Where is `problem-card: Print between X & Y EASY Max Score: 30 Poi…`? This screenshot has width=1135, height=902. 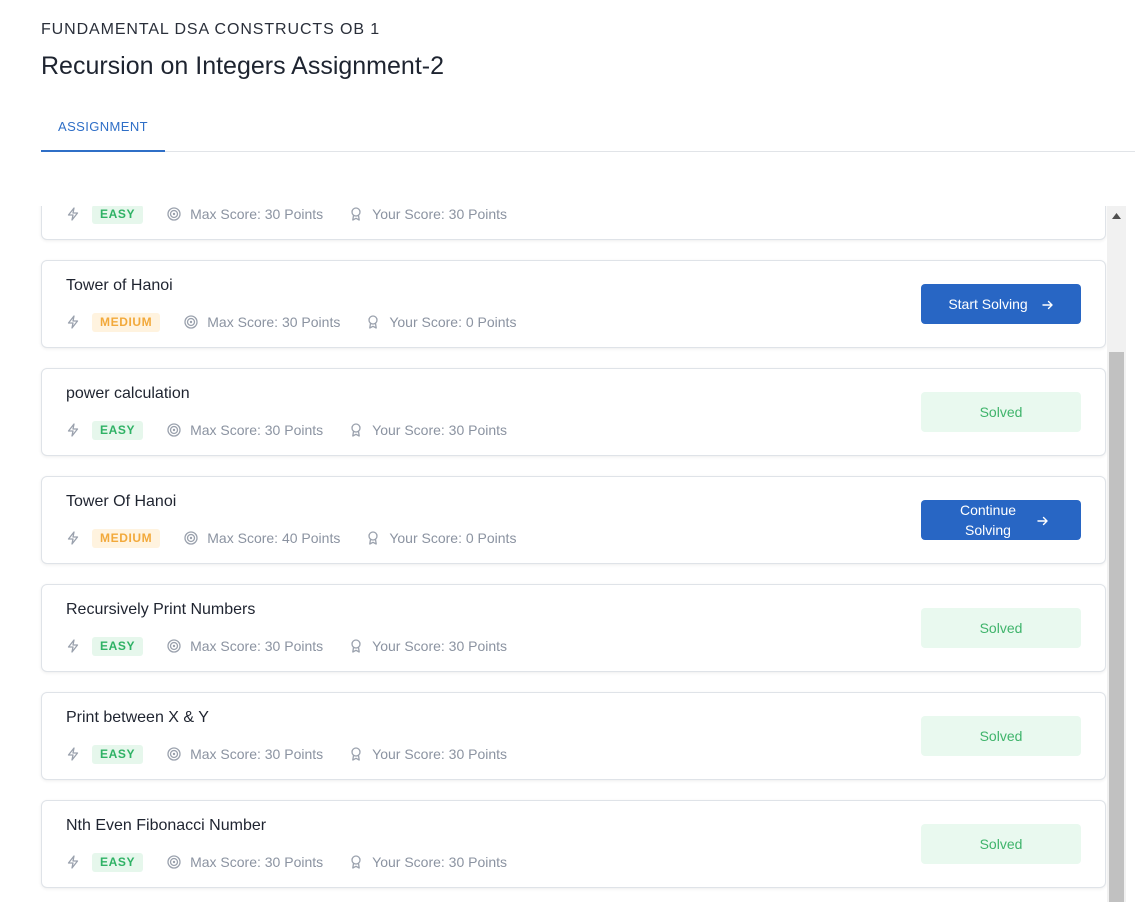 problem-card: Print between X & Y EASY Max Score: 30 Poi… is located at coordinates (573, 736).